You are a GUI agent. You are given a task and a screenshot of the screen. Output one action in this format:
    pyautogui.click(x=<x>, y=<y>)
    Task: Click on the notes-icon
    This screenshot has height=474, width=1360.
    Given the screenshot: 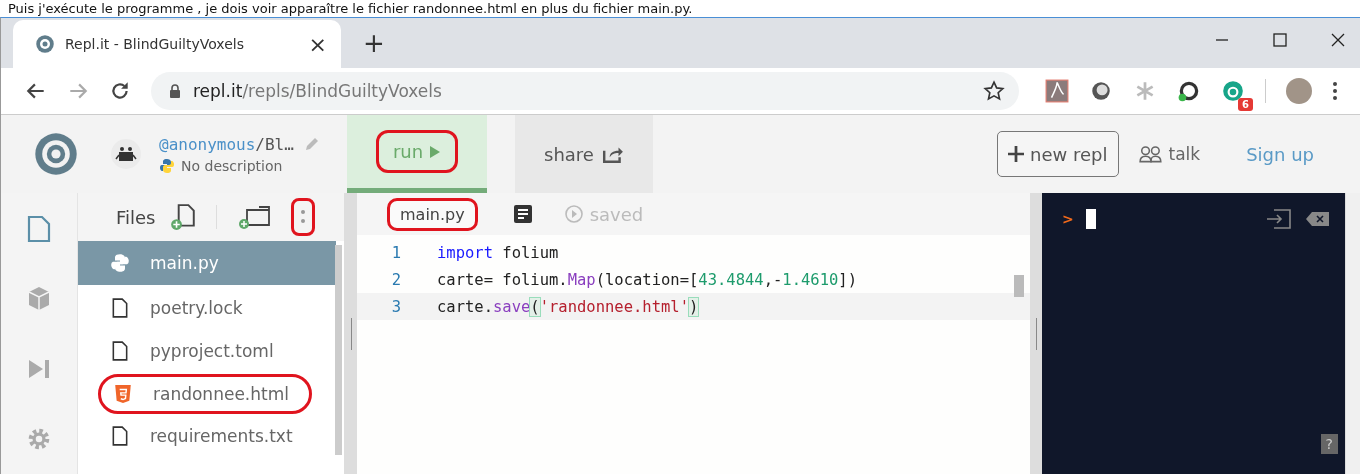 What is the action you would take?
    pyautogui.click(x=522, y=214)
    